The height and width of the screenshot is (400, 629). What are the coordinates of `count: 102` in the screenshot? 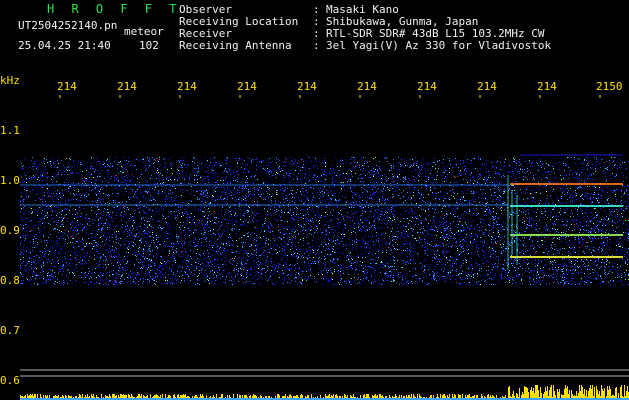 It's located at (149, 45).